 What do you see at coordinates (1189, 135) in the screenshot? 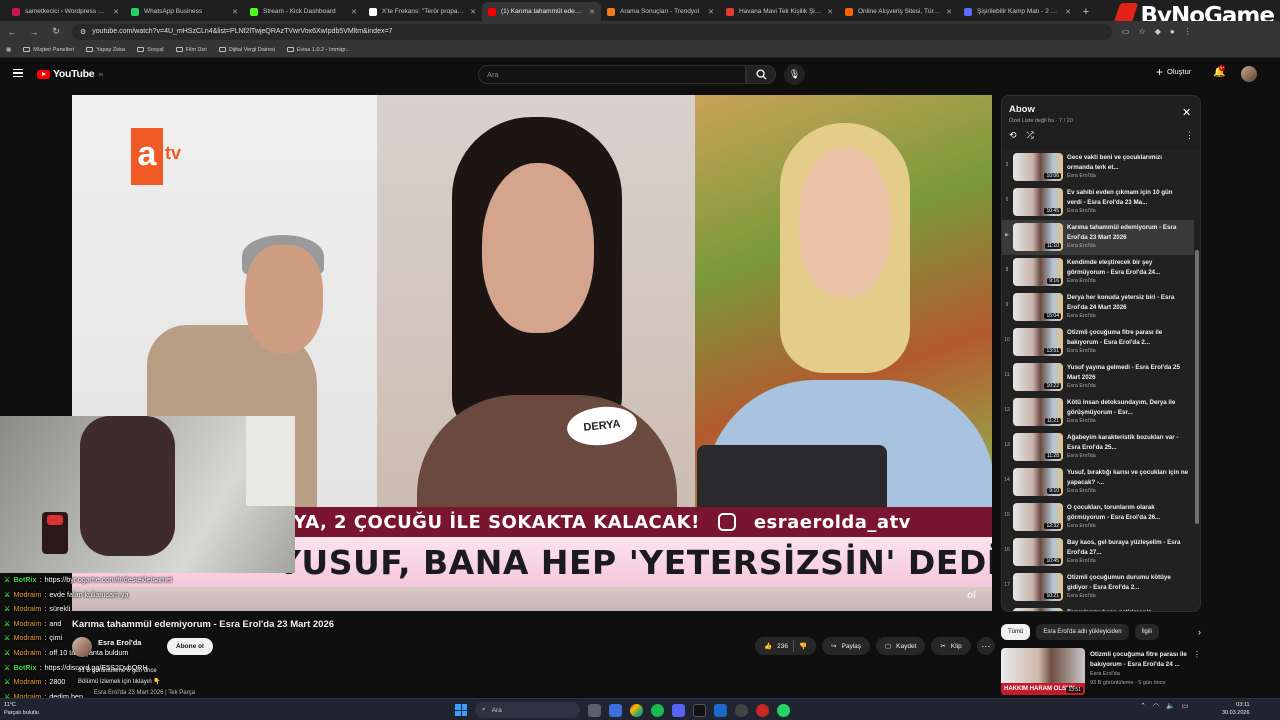
I see `playlist-more-icon: ⋮` at bounding box center [1189, 135].